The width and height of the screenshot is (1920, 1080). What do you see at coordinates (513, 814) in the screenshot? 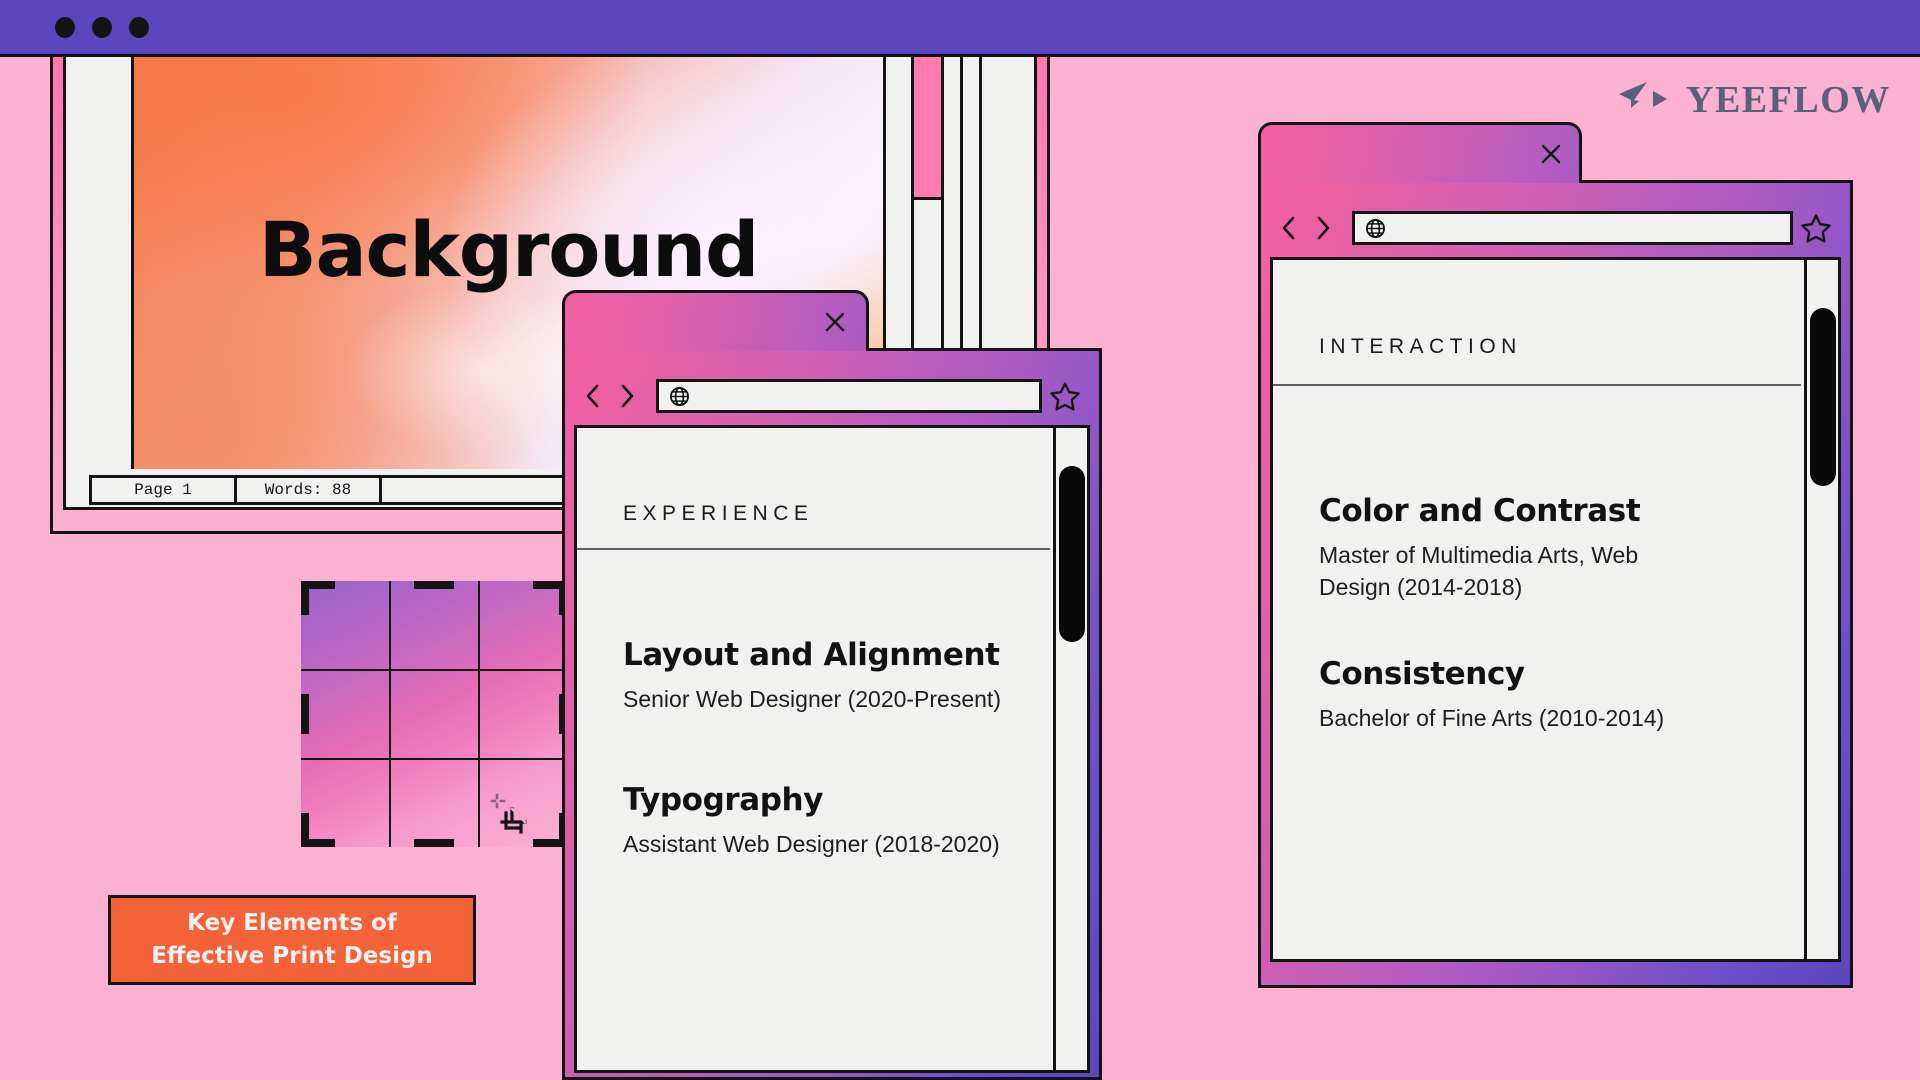
I see `crop-cursor-icon` at bounding box center [513, 814].